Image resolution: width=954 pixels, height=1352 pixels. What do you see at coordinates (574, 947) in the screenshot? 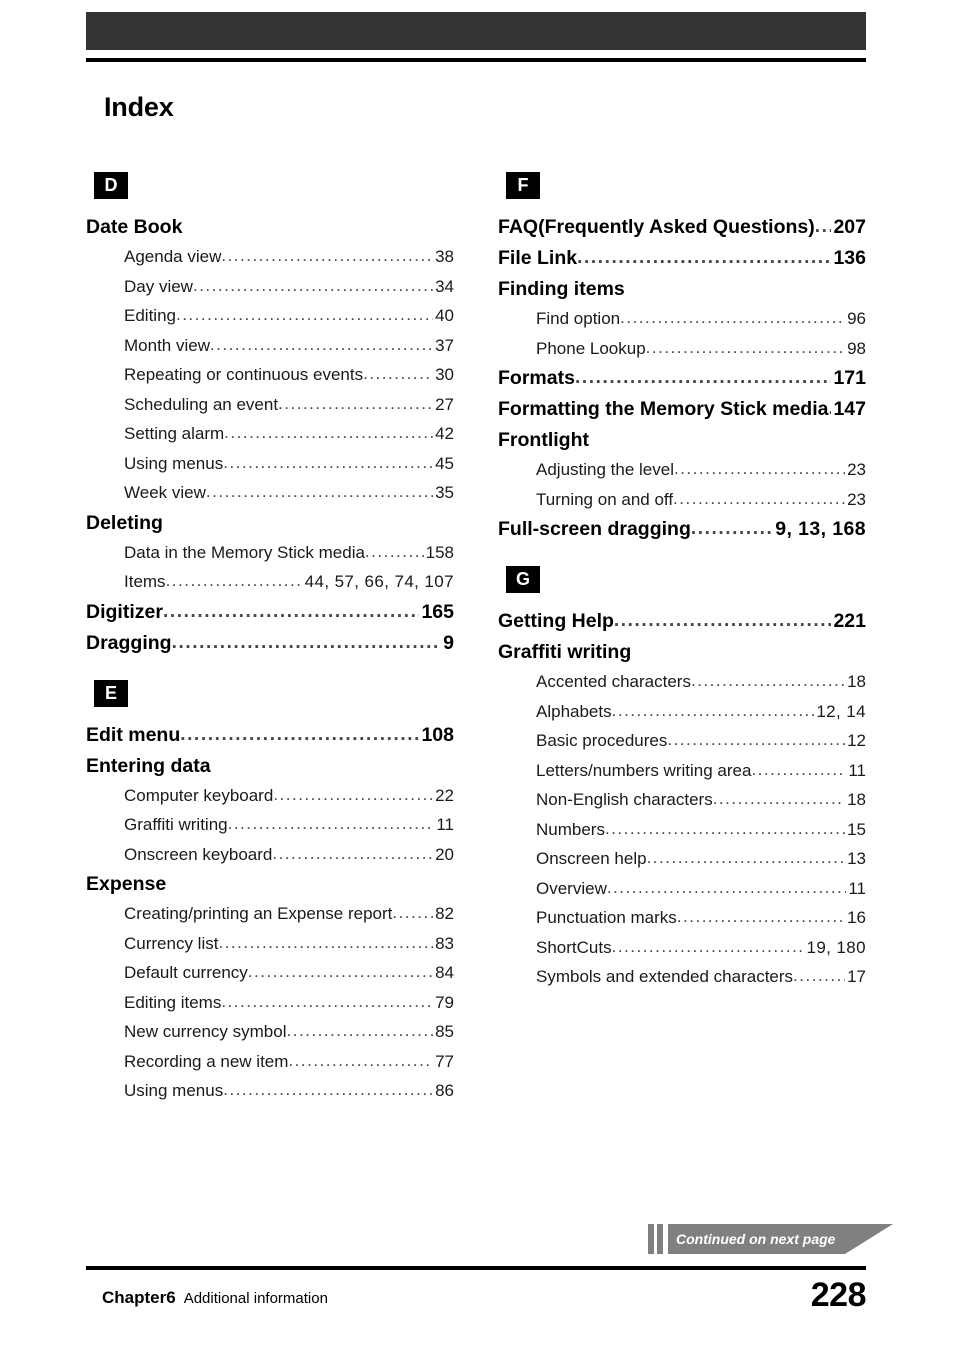
I see `index-entry-label: ShortCuts` at bounding box center [574, 947].